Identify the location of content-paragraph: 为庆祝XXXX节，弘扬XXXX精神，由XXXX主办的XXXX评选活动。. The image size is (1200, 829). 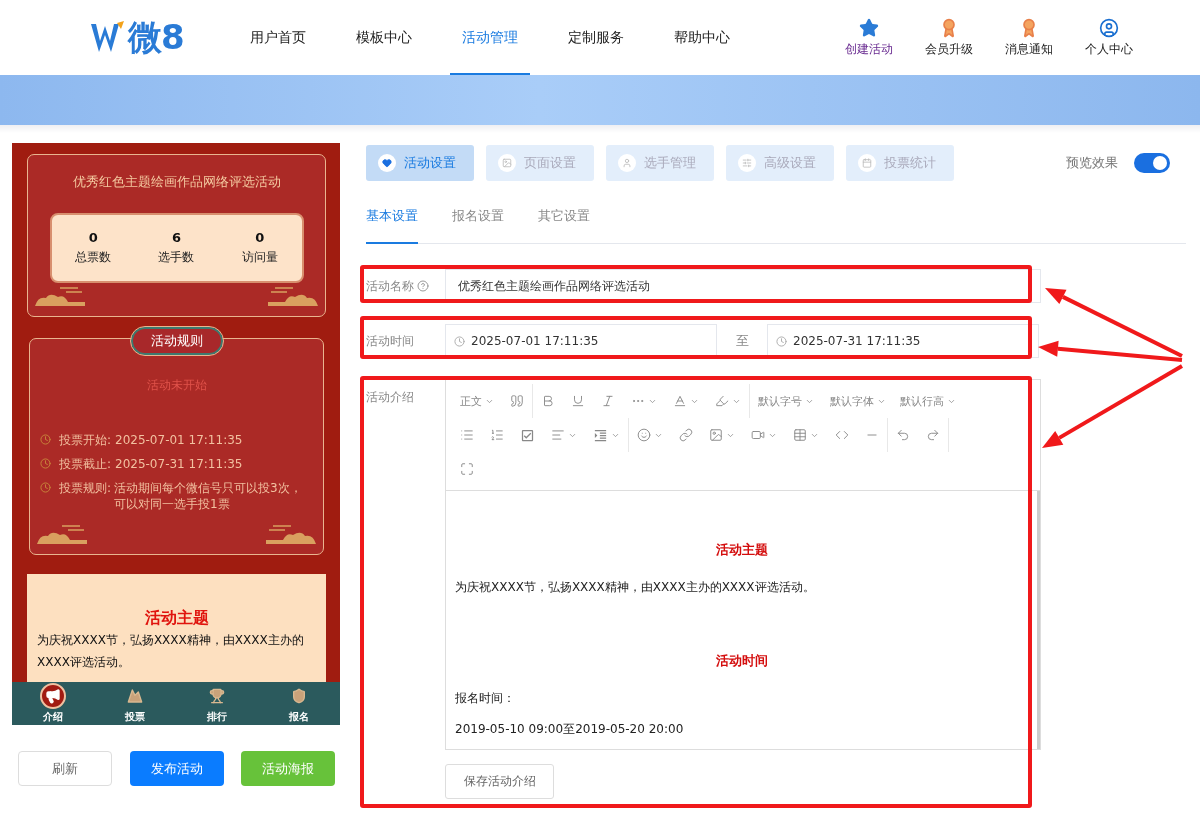
(635, 587).